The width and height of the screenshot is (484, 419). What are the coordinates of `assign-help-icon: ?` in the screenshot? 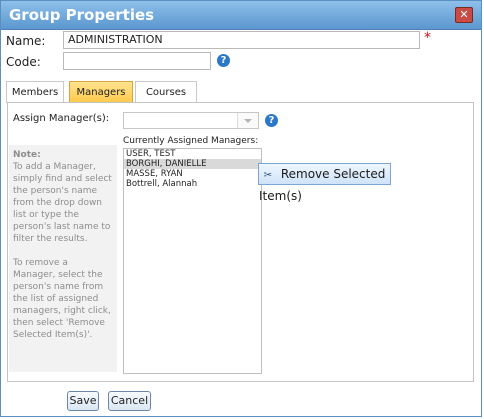 It's located at (271, 120).